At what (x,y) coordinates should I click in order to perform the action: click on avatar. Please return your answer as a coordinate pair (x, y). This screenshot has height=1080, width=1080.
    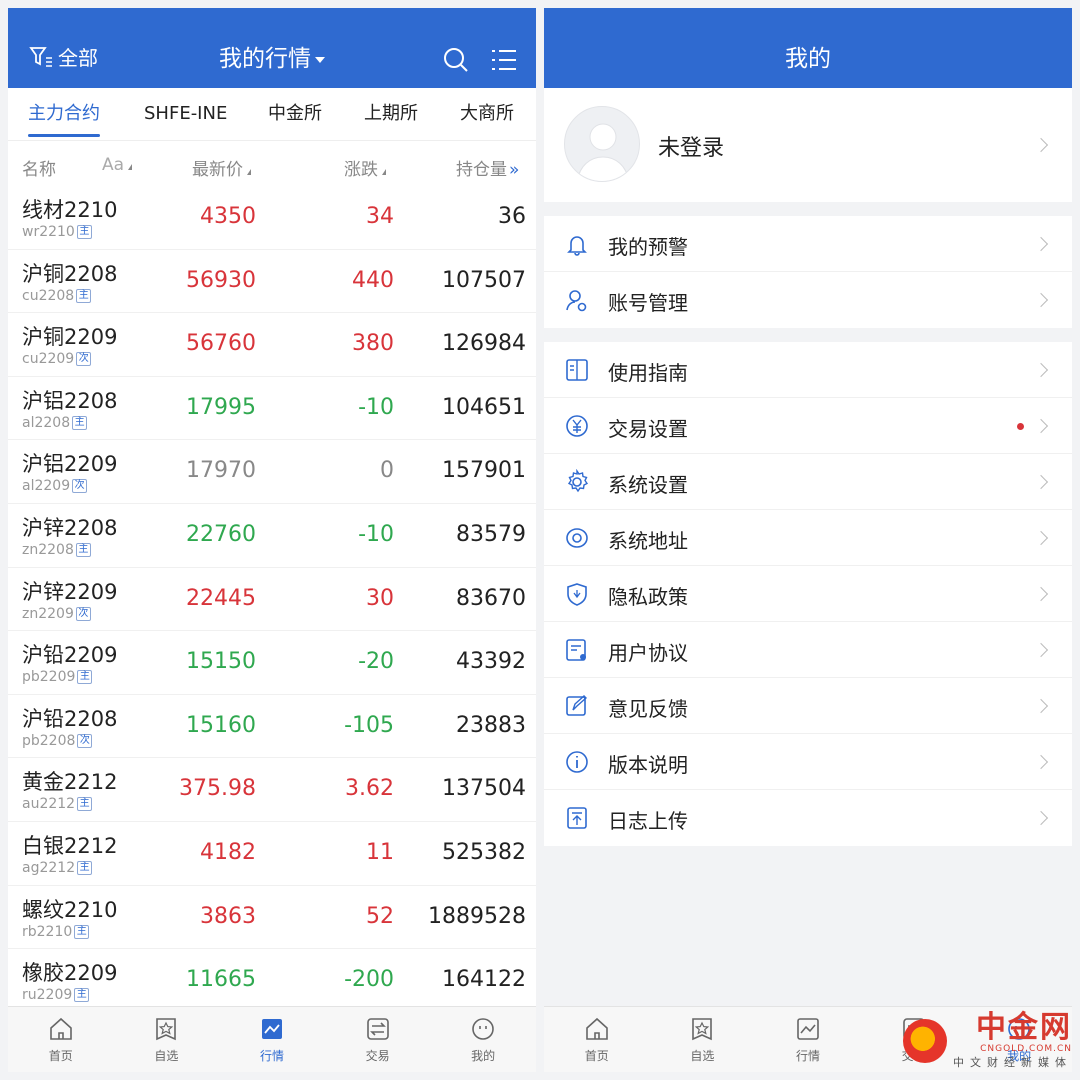
    Looking at the image, I should click on (602, 144).